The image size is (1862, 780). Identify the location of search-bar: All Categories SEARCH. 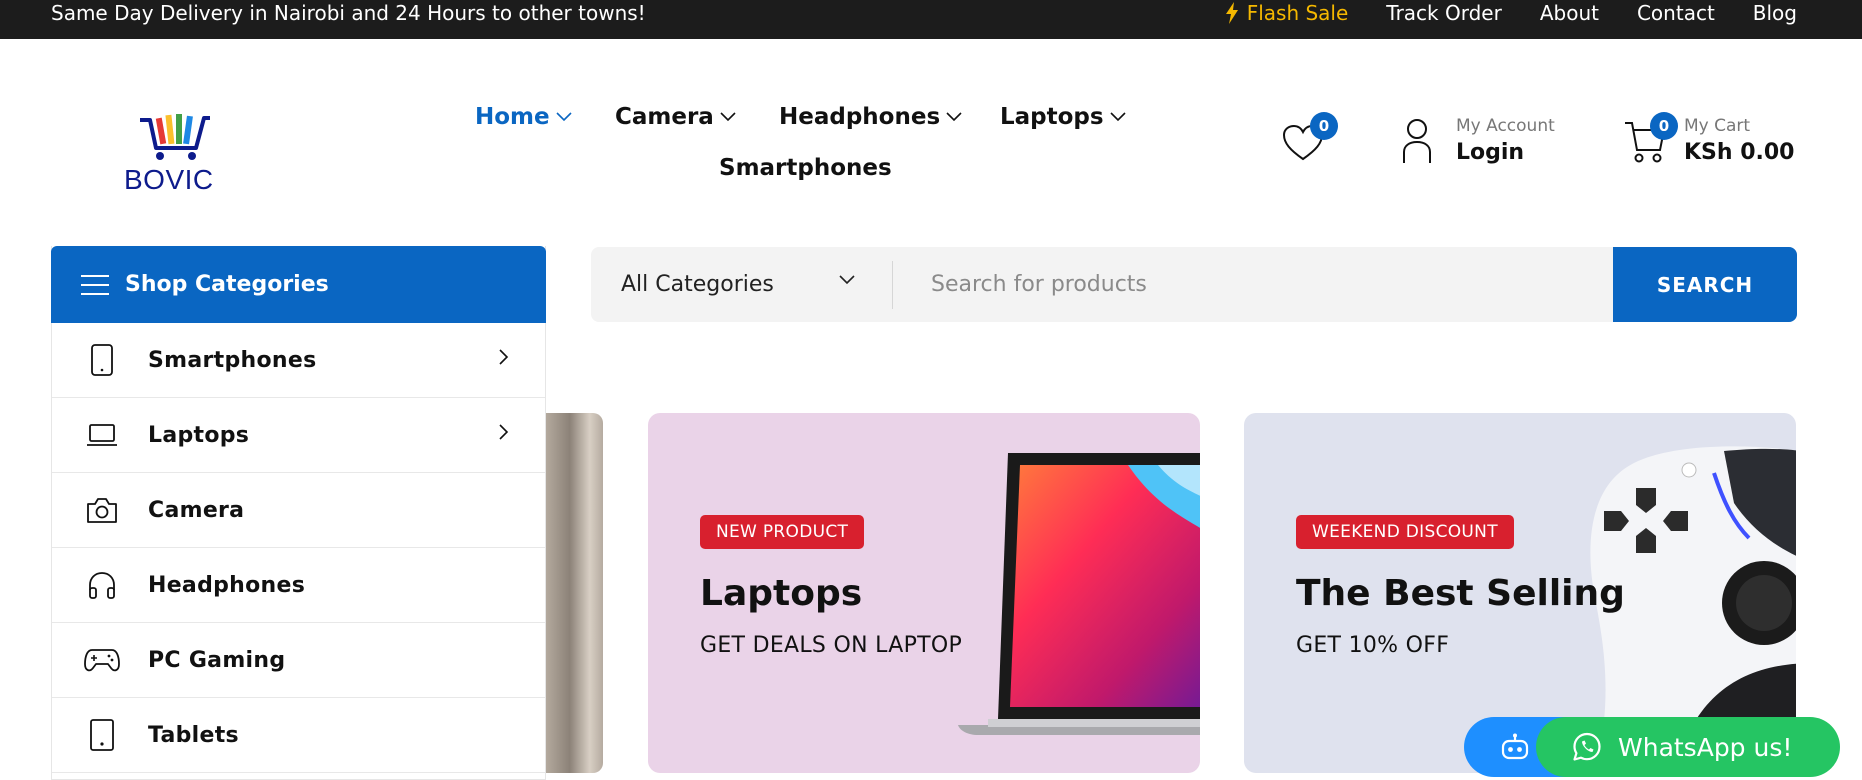
(1194, 284).